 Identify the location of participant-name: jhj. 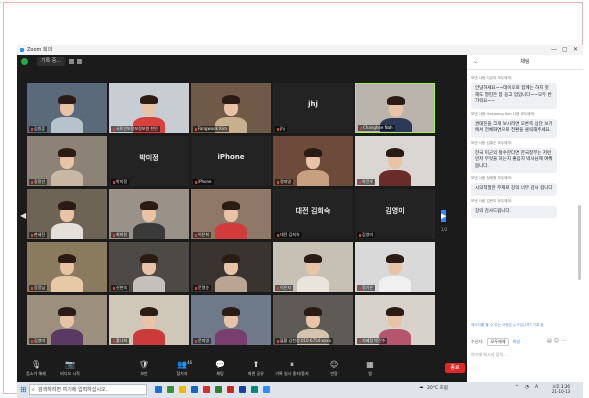
(282, 128).